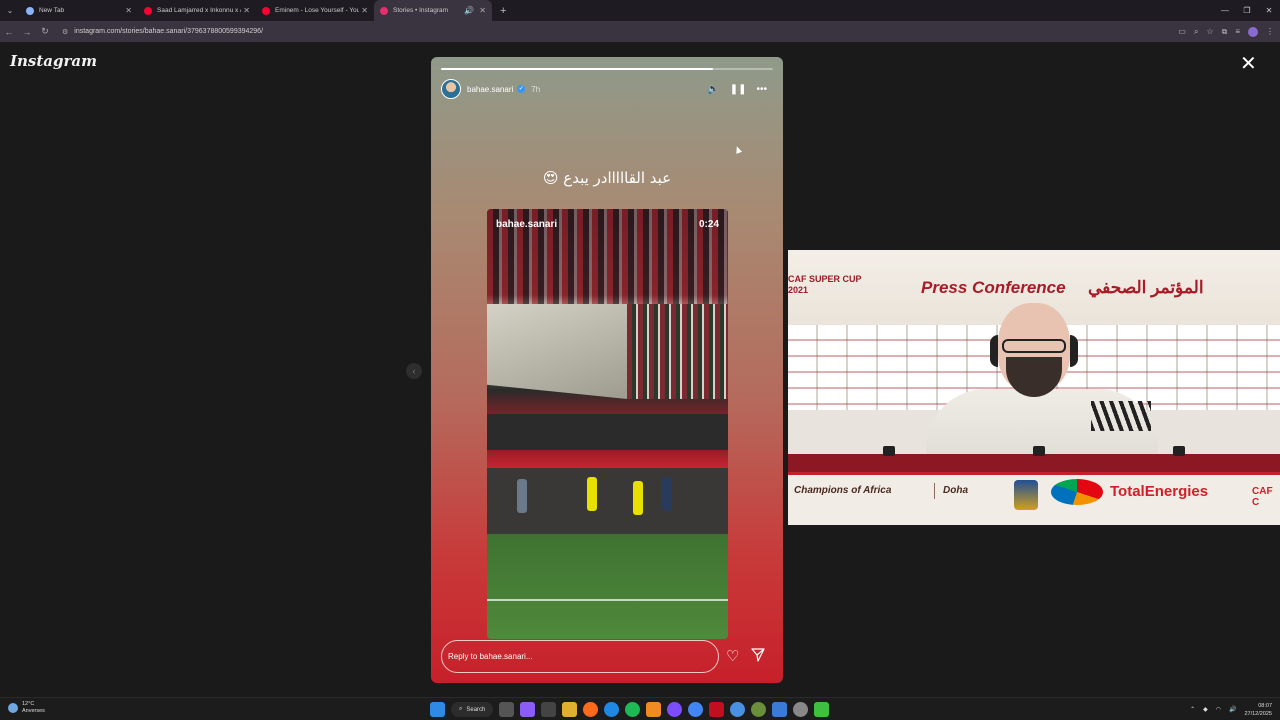  What do you see at coordinates (955, 490) in the screenshot?
I see `doha-text: Doha` at bounding box center [955, 490].